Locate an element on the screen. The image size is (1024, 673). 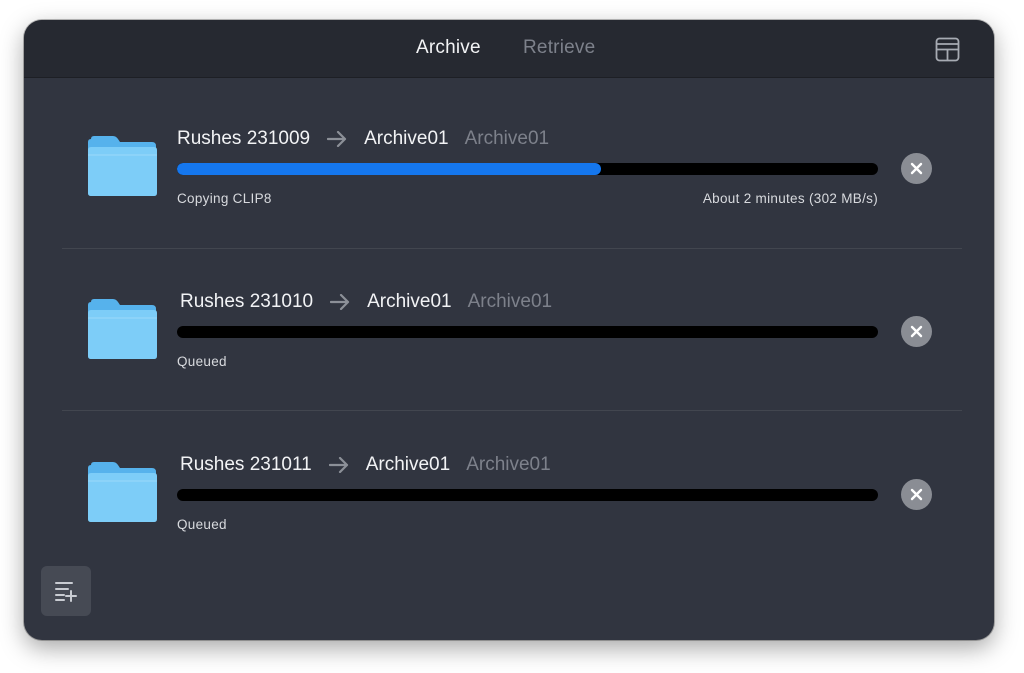
job-source: Rushes 231011 is located at coordinates (246, 464).